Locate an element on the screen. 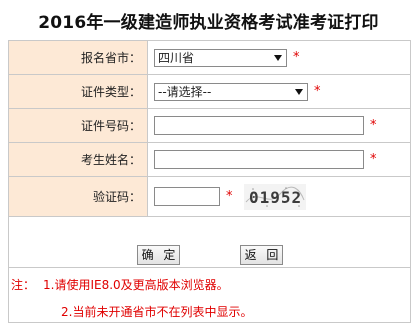 This screenshot has height=335, width=417. notes-prefix: 注： is located at coordinates (23, 285).